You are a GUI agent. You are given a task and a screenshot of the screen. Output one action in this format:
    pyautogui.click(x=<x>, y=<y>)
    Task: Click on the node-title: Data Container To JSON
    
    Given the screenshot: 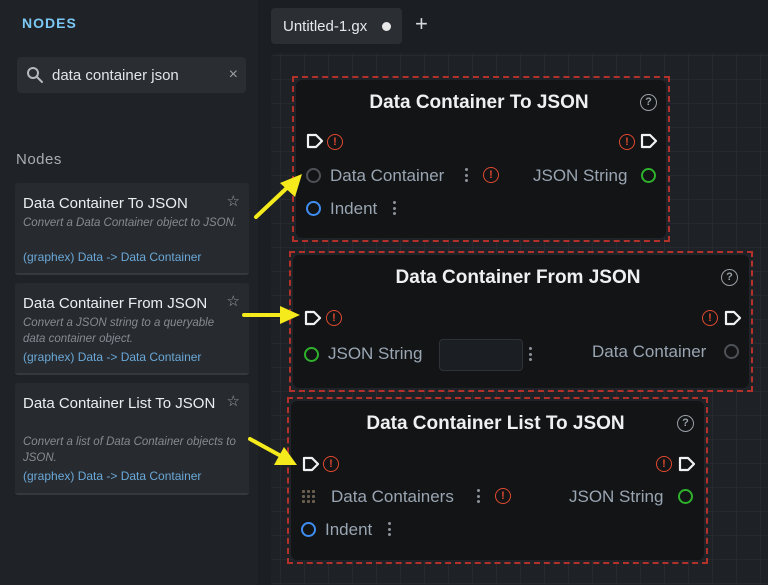 What is the action you would take?
    pyautogui.click(x=479, y=102)
    